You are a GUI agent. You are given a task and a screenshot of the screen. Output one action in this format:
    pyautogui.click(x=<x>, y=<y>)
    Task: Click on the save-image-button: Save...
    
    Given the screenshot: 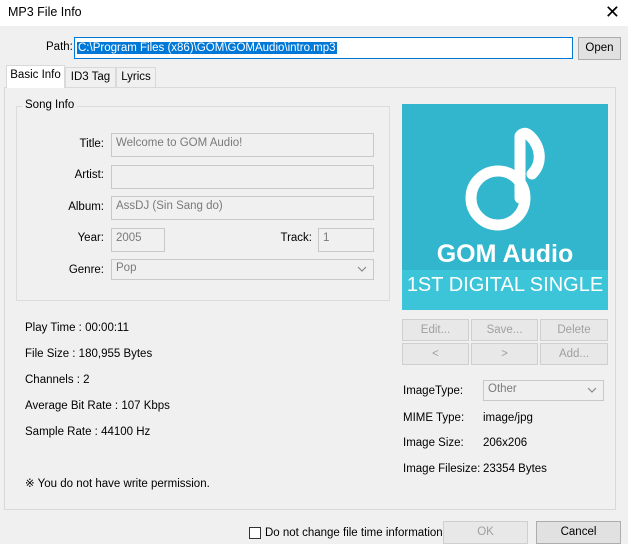 What is the action you would take?
    pyautogui.click(x=504, y=330)
    